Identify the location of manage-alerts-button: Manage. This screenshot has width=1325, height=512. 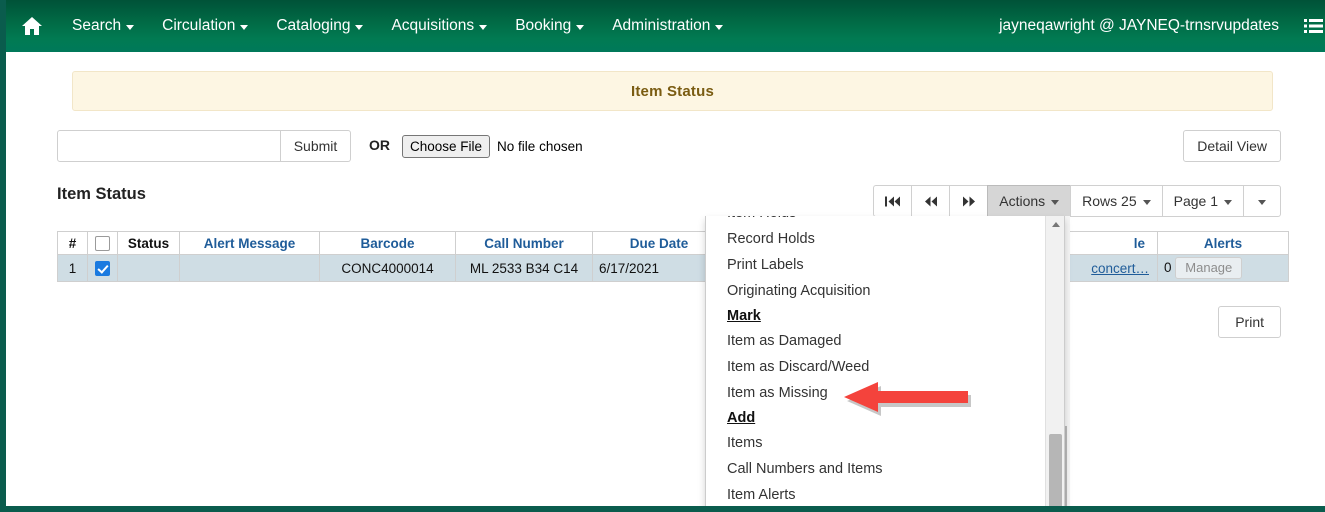
(1209, 268).